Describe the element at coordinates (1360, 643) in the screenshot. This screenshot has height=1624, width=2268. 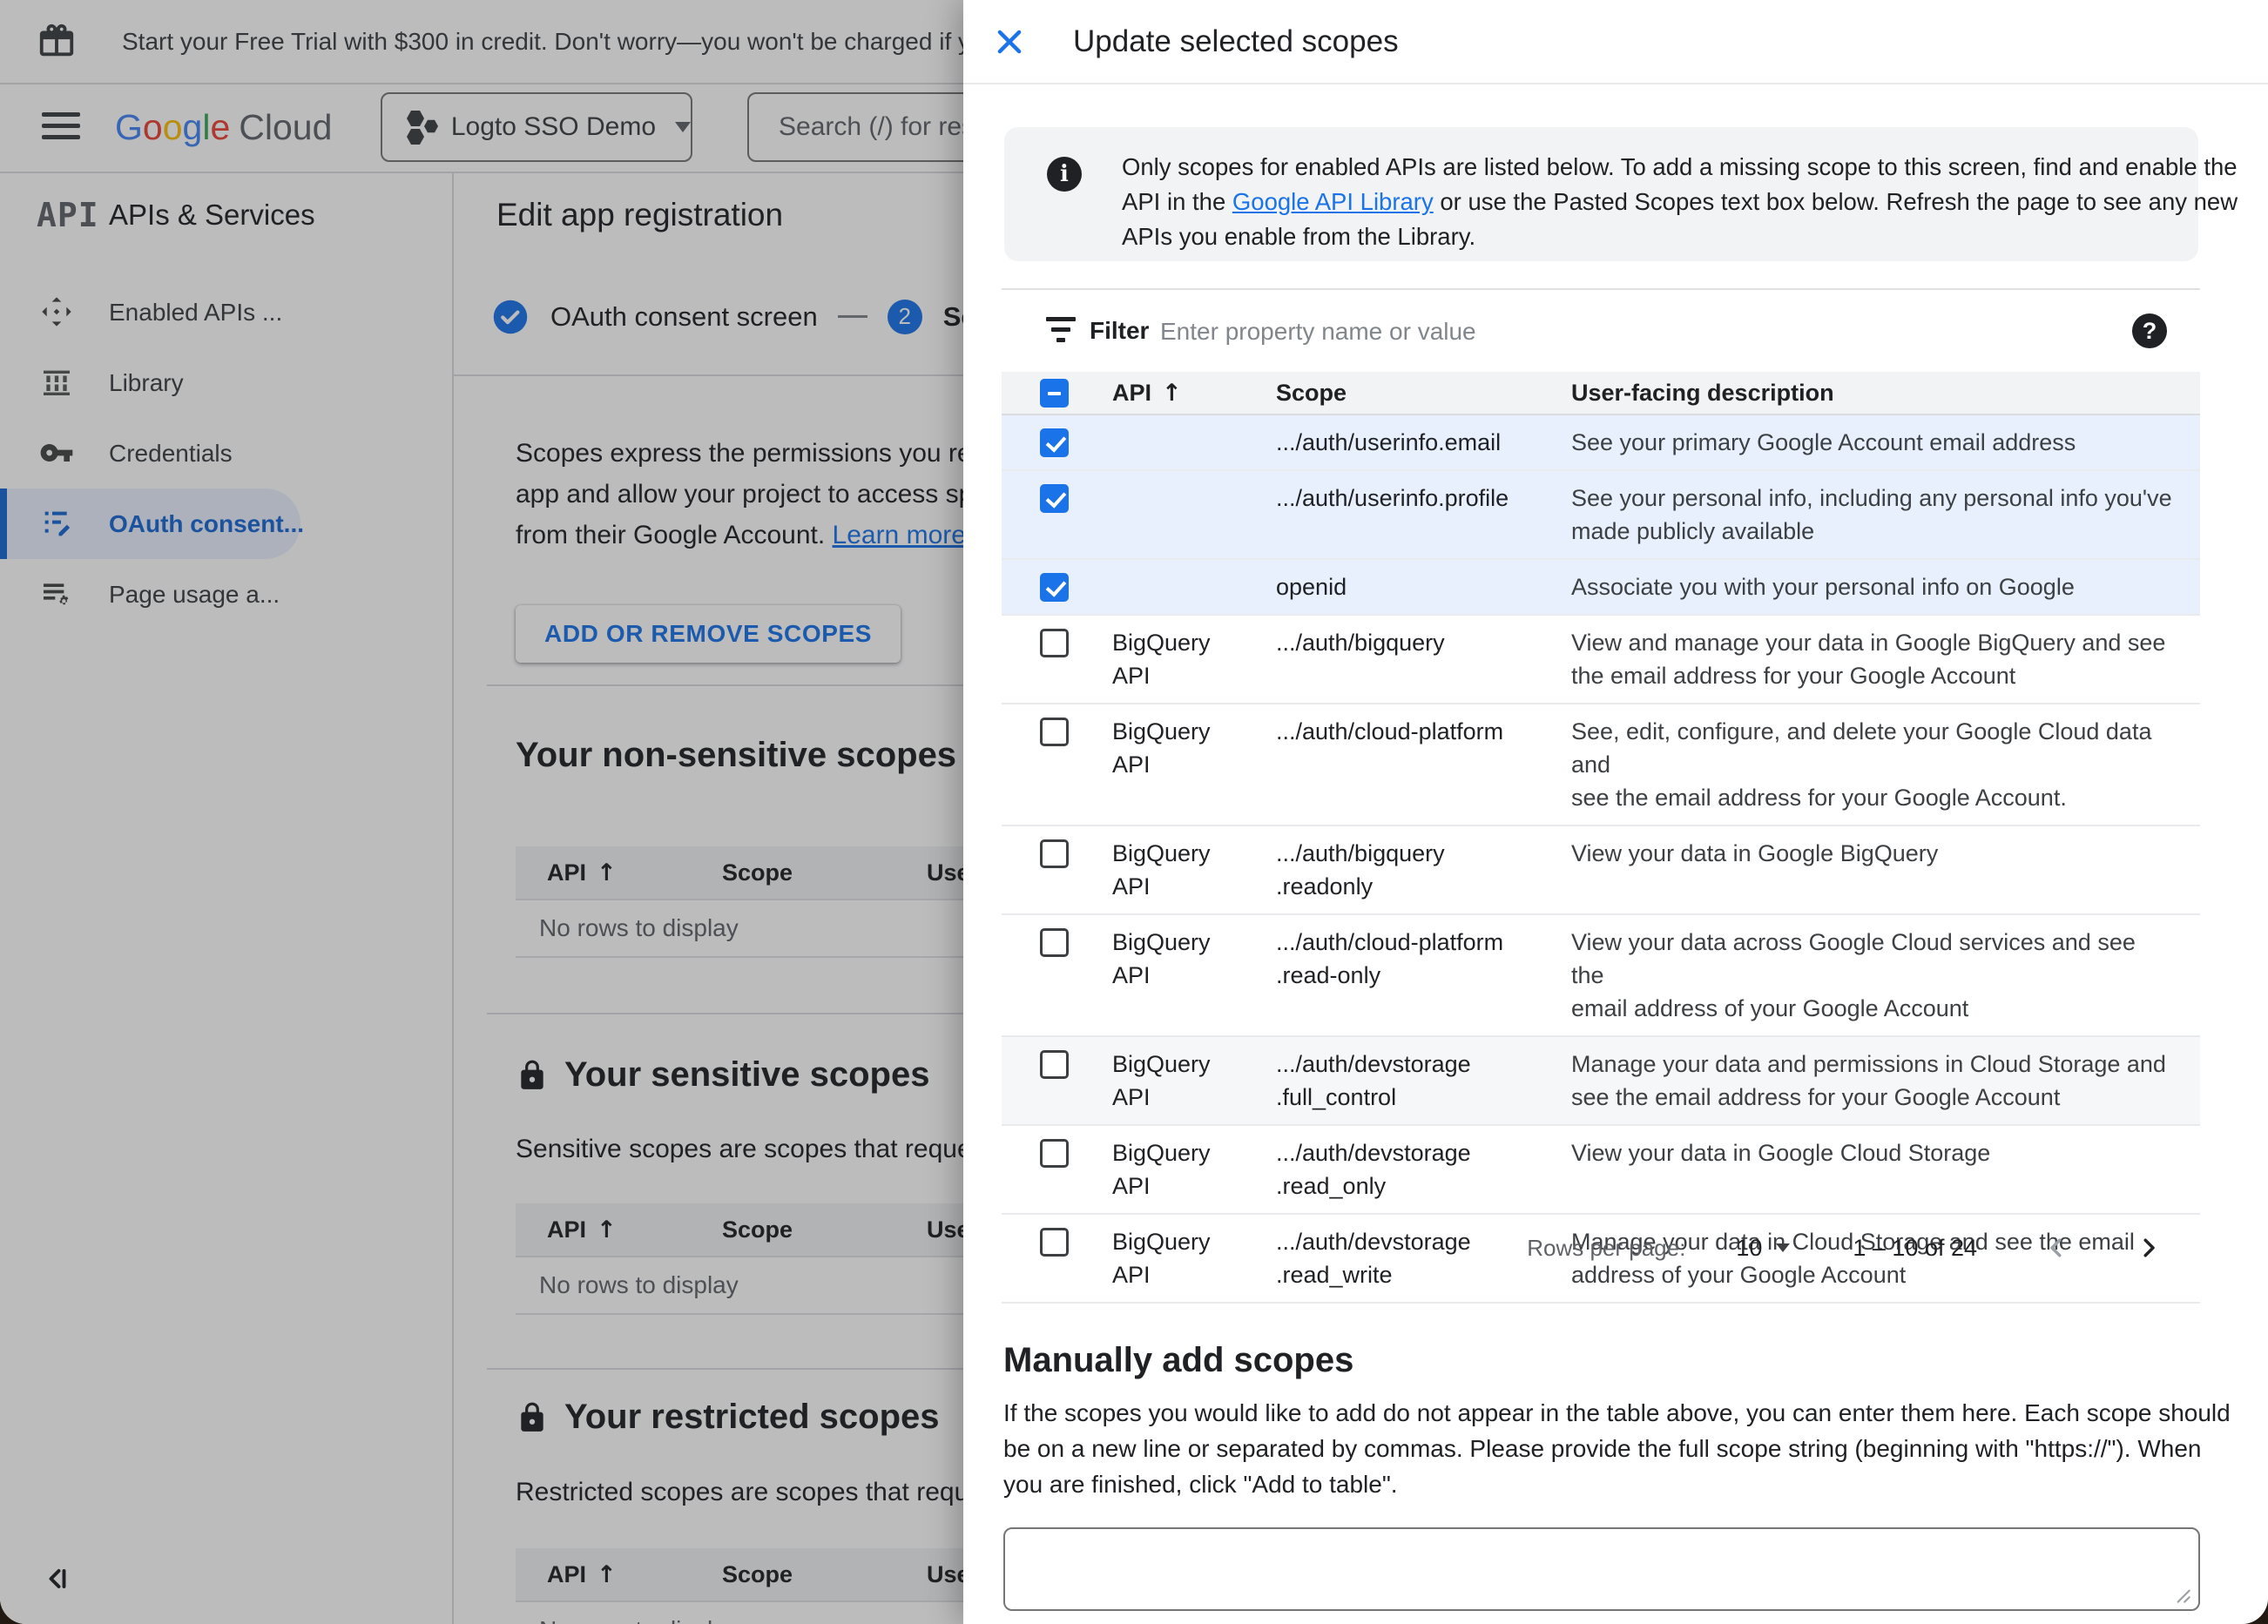
I see `scope-cell: .../auth/bigquery` at that location.